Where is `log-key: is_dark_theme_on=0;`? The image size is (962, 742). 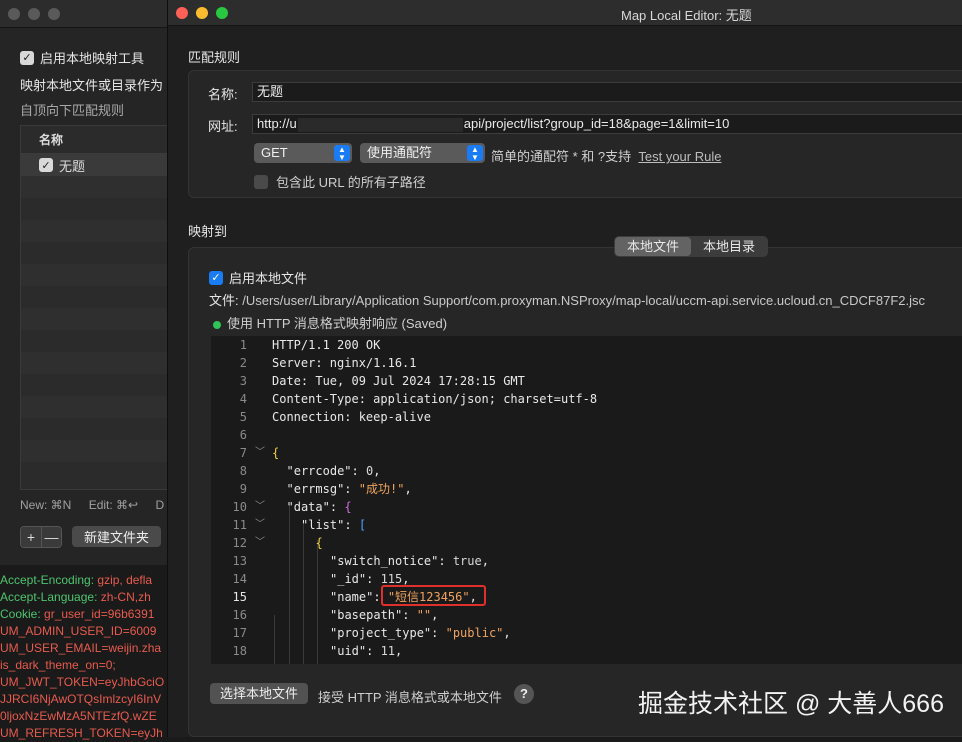
log-key: is_dark_theme_on=0; is located at coordinates (58, 665).